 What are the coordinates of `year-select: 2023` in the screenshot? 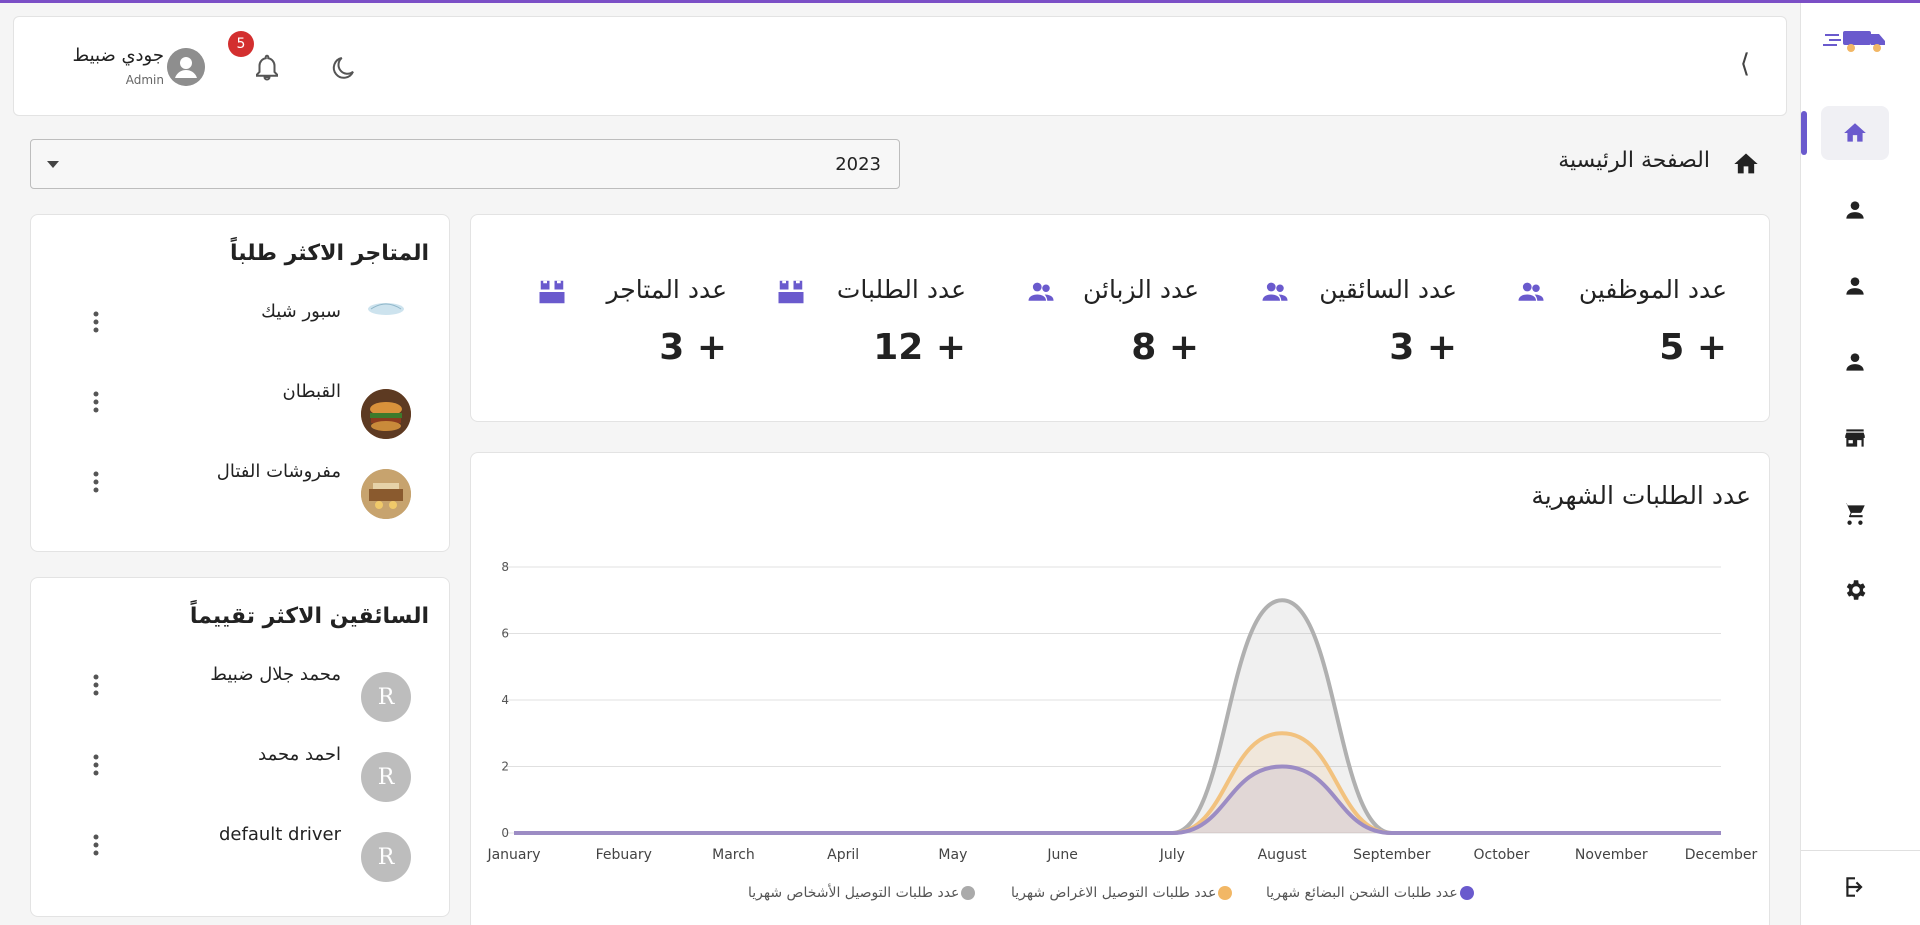 It's located at (465, 164).